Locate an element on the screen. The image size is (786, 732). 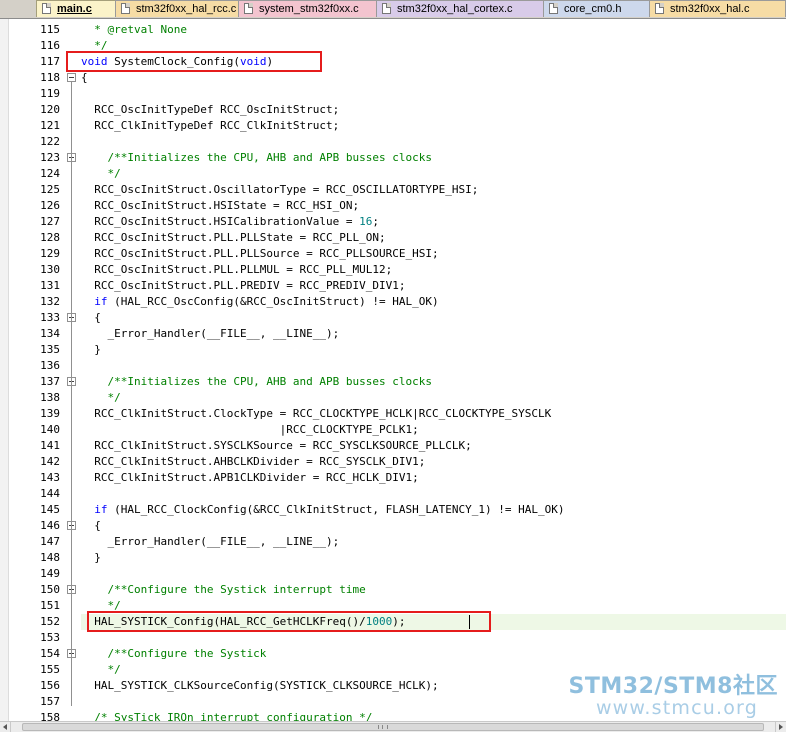
code-line: 122 is located at coordinates (393, 142).